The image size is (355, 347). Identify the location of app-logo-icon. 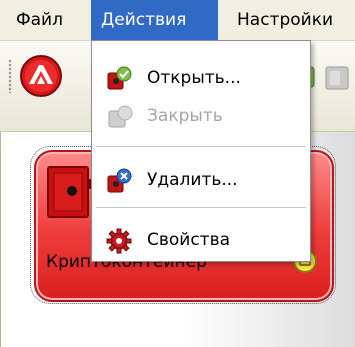
(41, 76).